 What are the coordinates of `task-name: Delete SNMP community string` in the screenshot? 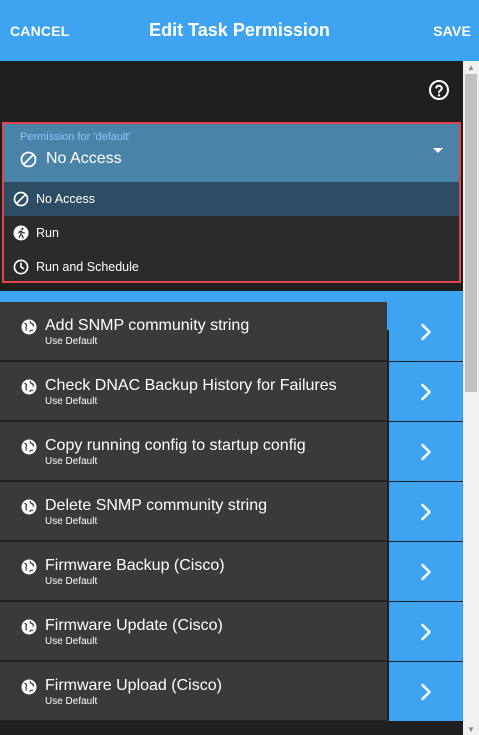 It's located at (156, 505).